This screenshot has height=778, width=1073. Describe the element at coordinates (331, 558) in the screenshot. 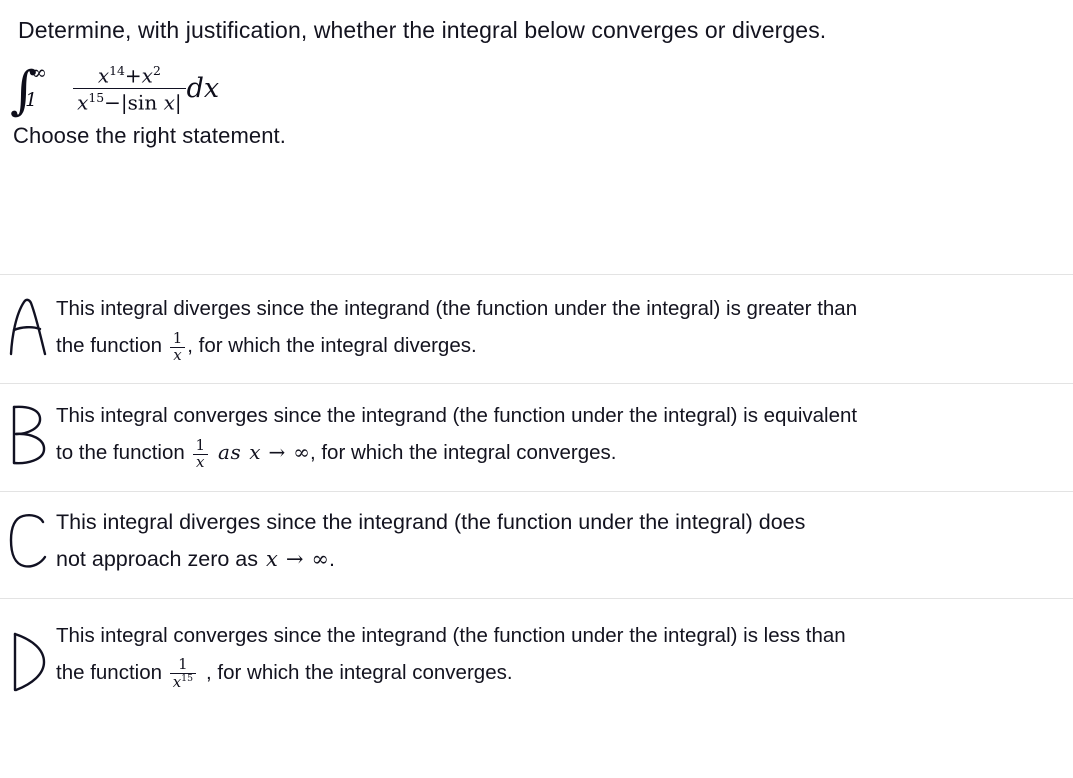

I see `option-c-line2-after: .` at that location.